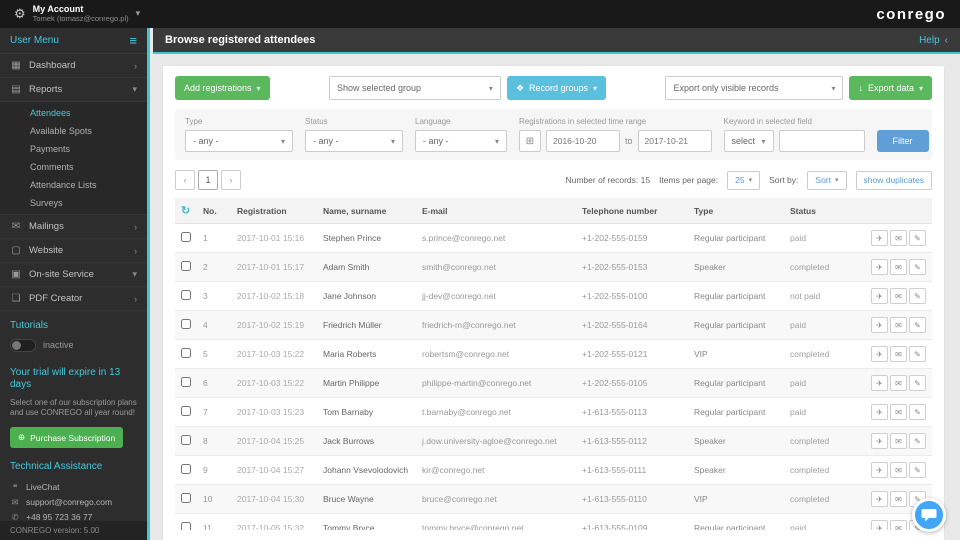 The width and height of the screenshot is (960, 540). I want to click on tutorials-toggle, so click(23, 345).